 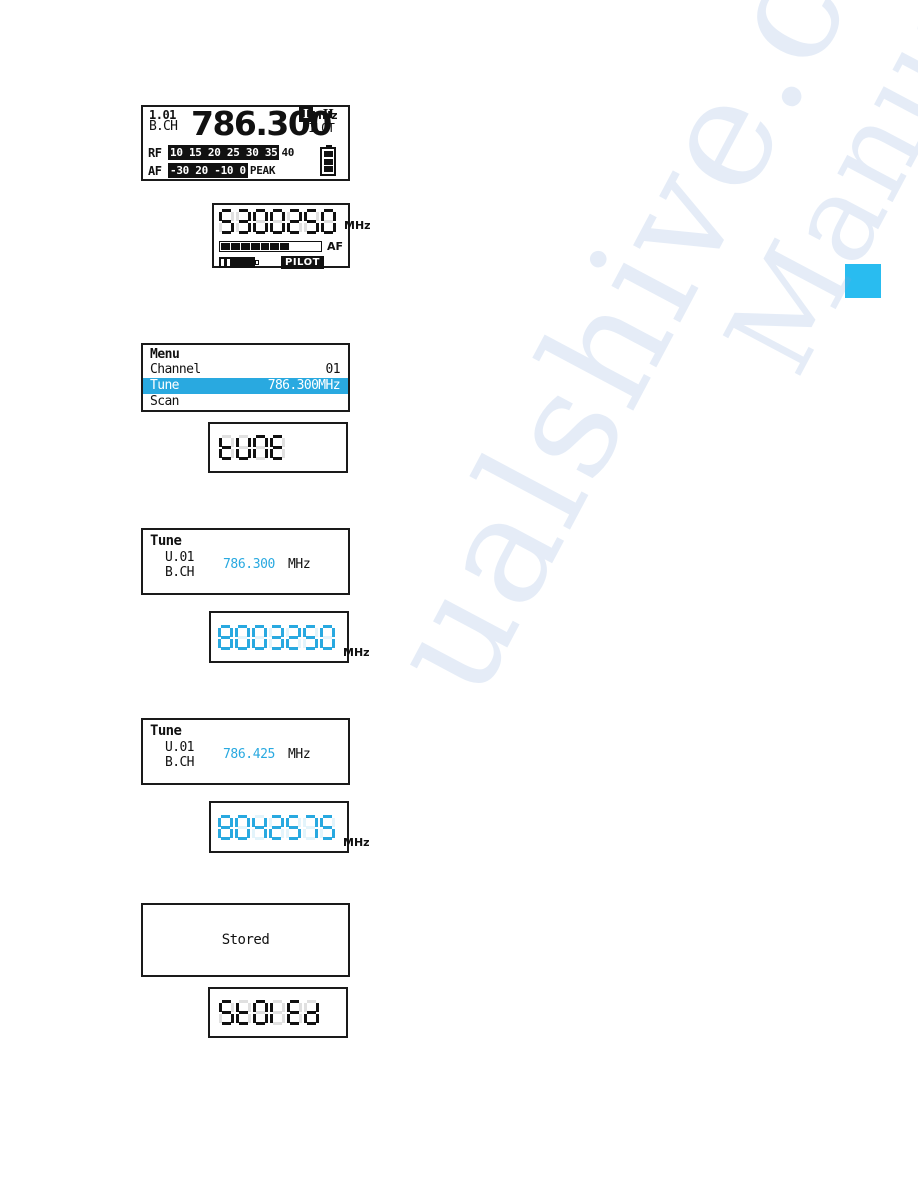 What do you see at coordinates (318, 114) in the screenshot?
I see `antenna-row: I II` at bounding box center [318, 114].